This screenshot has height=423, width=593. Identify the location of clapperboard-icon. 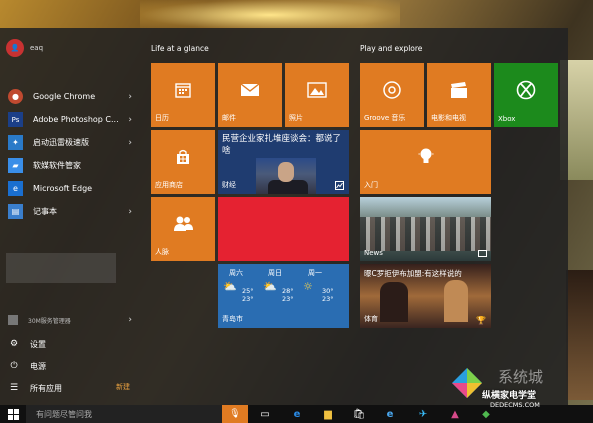
(459, 89).